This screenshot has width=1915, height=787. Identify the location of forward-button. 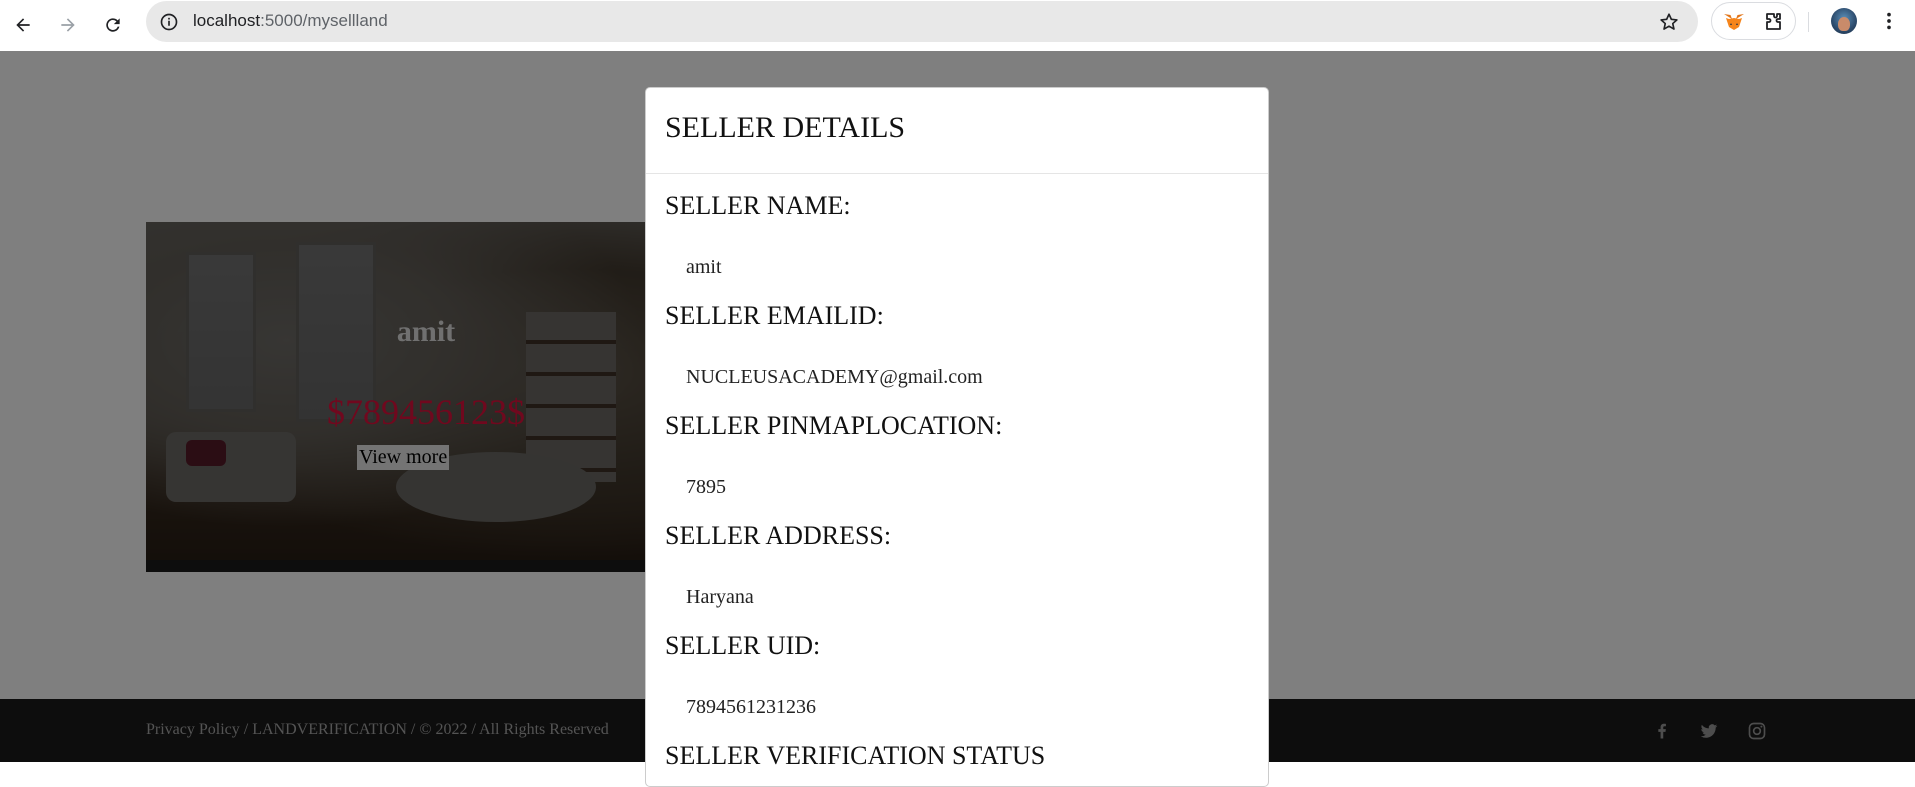
(68, 25).